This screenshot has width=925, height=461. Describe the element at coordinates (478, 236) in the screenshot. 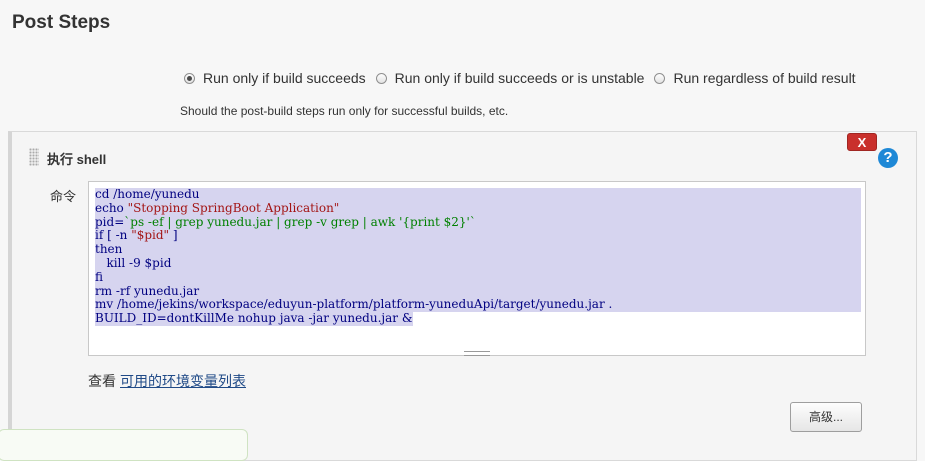

I see `code-line: if [ -n "$pid" ]` at that location.